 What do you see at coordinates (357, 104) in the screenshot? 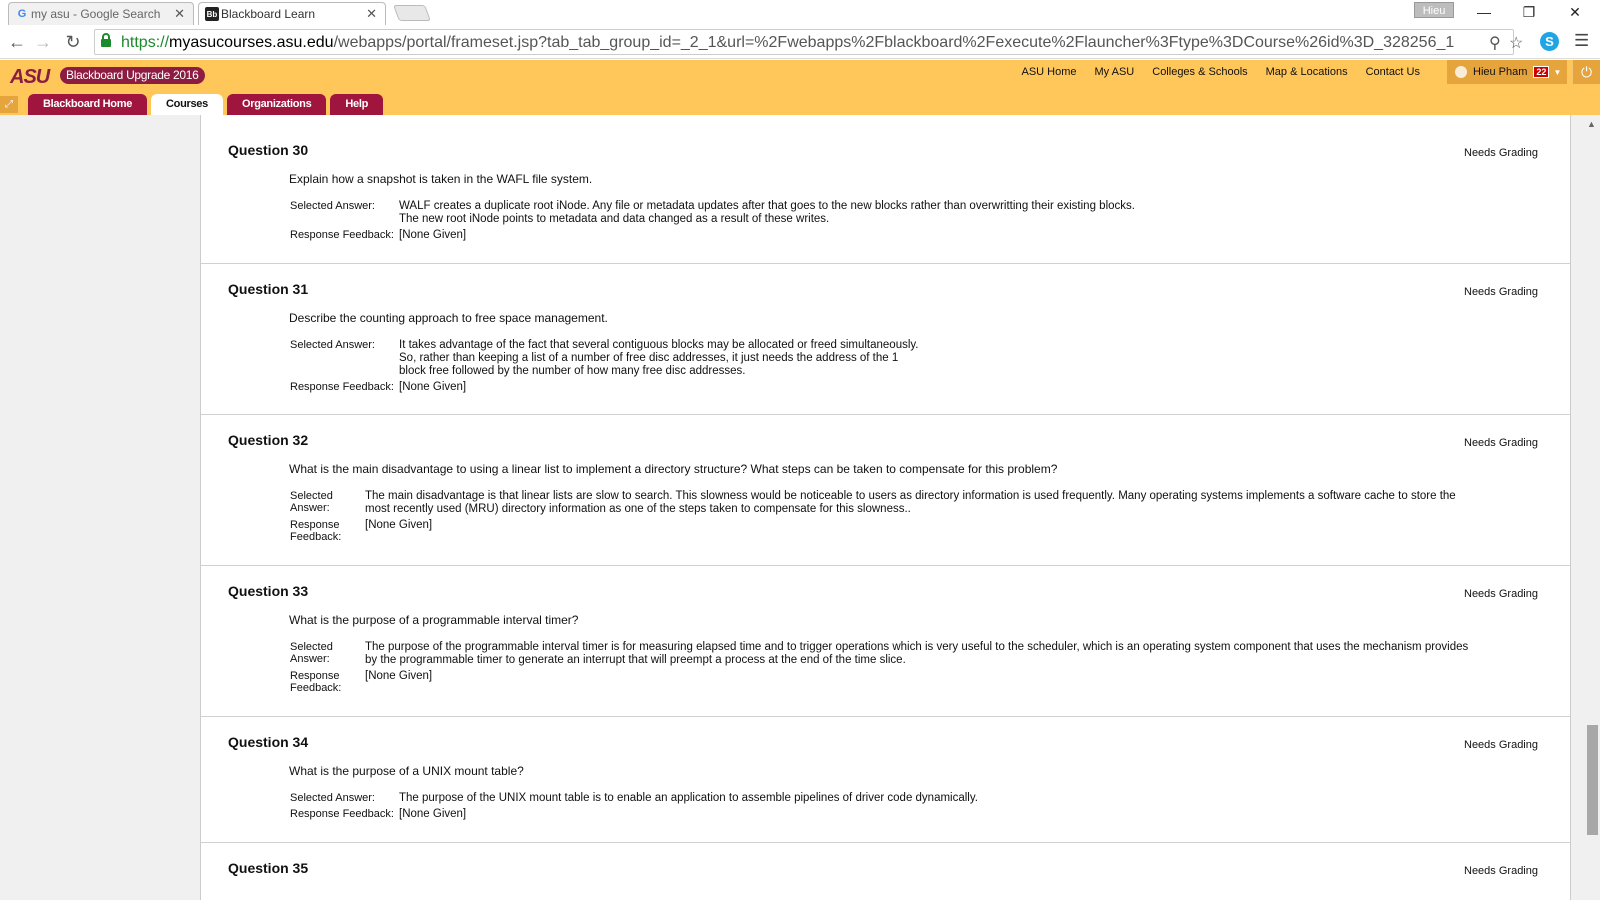
I see `tab-help: Help` at bounding box center [357, 104].